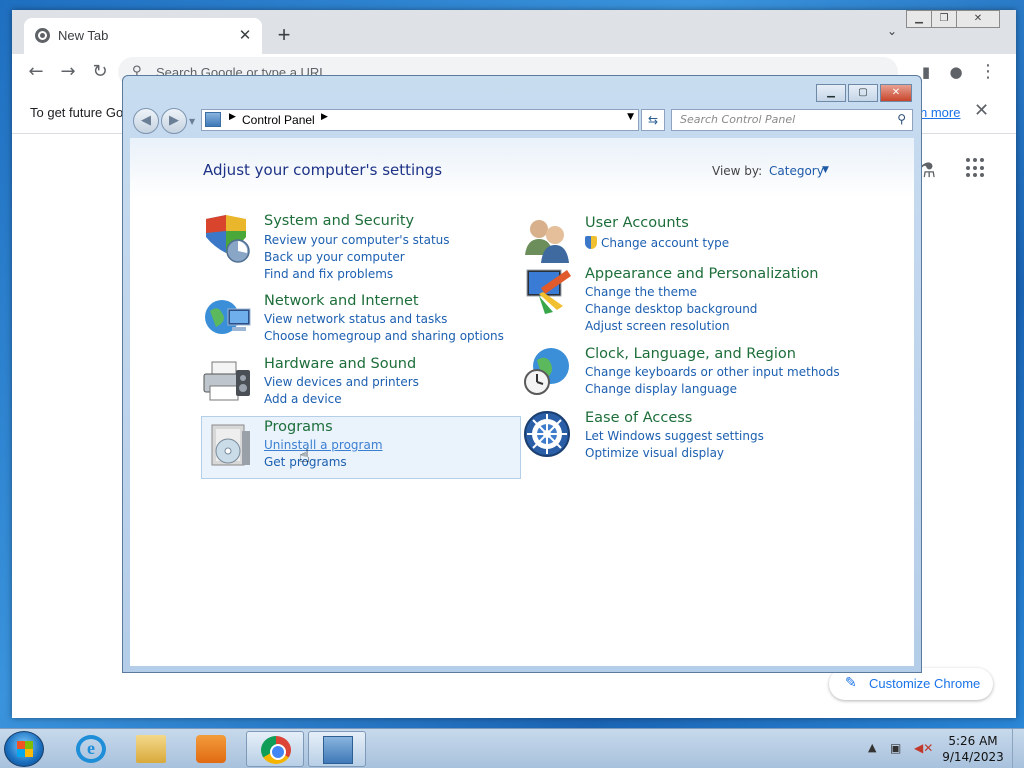  What do you see at coordinates (925, 683) in the screenshot?
I see `customize-chrome-label: Customize Chrome` at bounding box center [925, 683].